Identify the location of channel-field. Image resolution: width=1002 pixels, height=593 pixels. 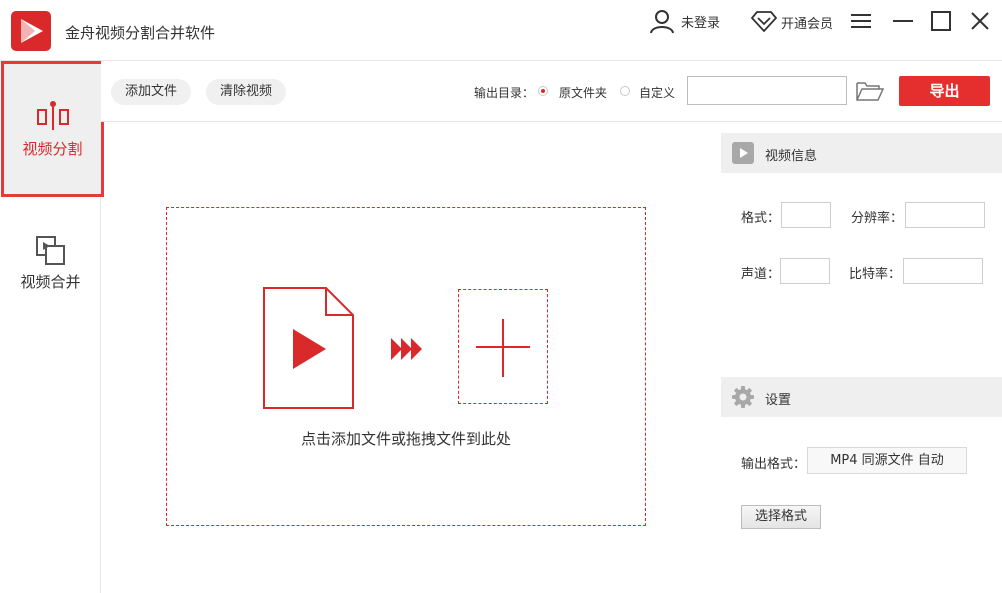
(805, 271).